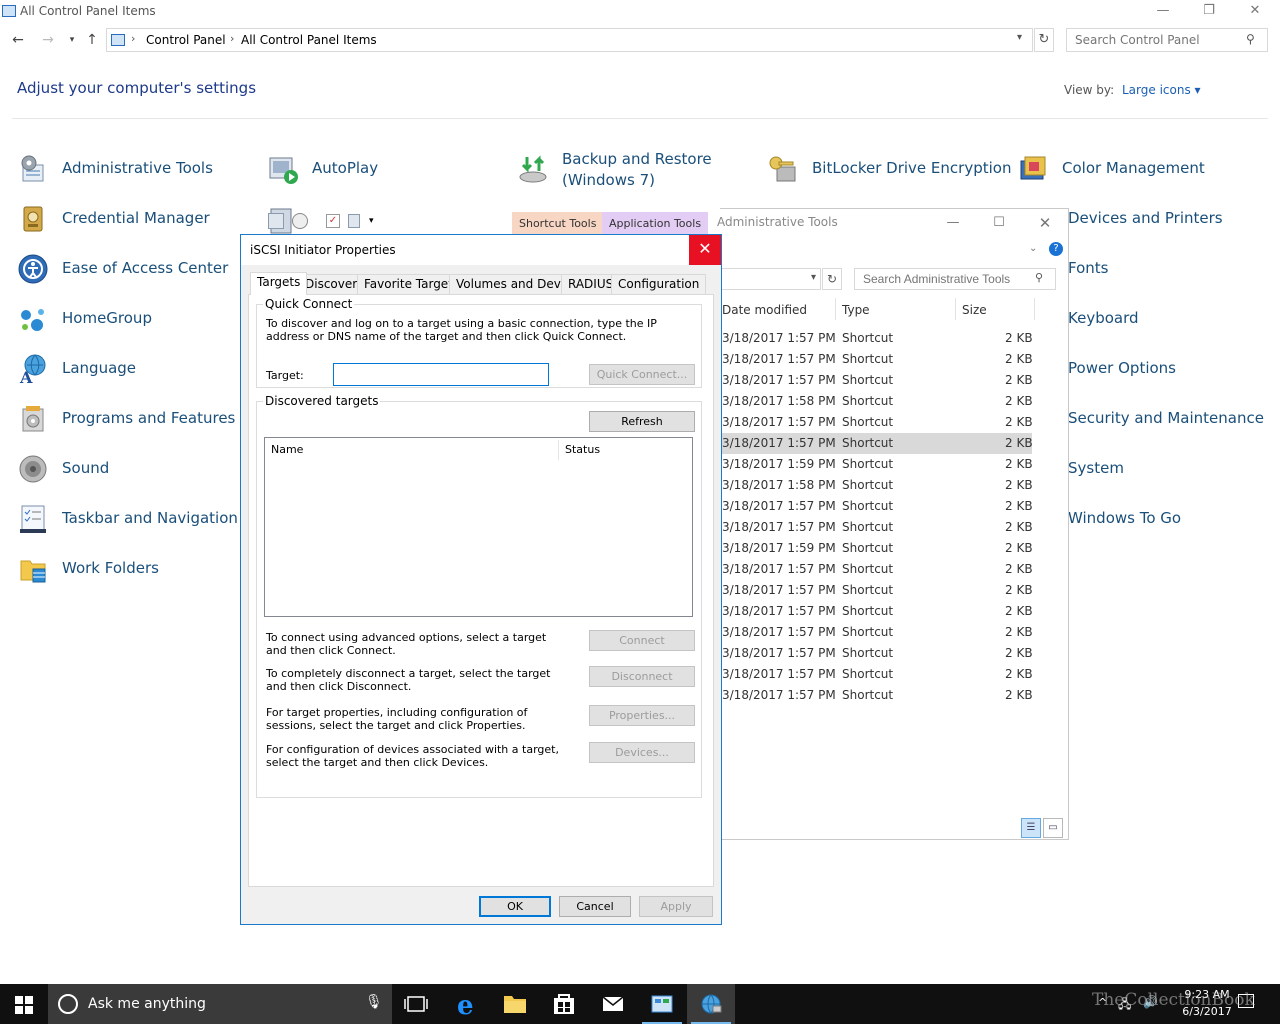 This screenshot has width=1280, height=1024. What do you see at coordinates (1088, 268) in the screenshot?
I see `cp-item-label: Fonts` at bounding box center [1088, 268].